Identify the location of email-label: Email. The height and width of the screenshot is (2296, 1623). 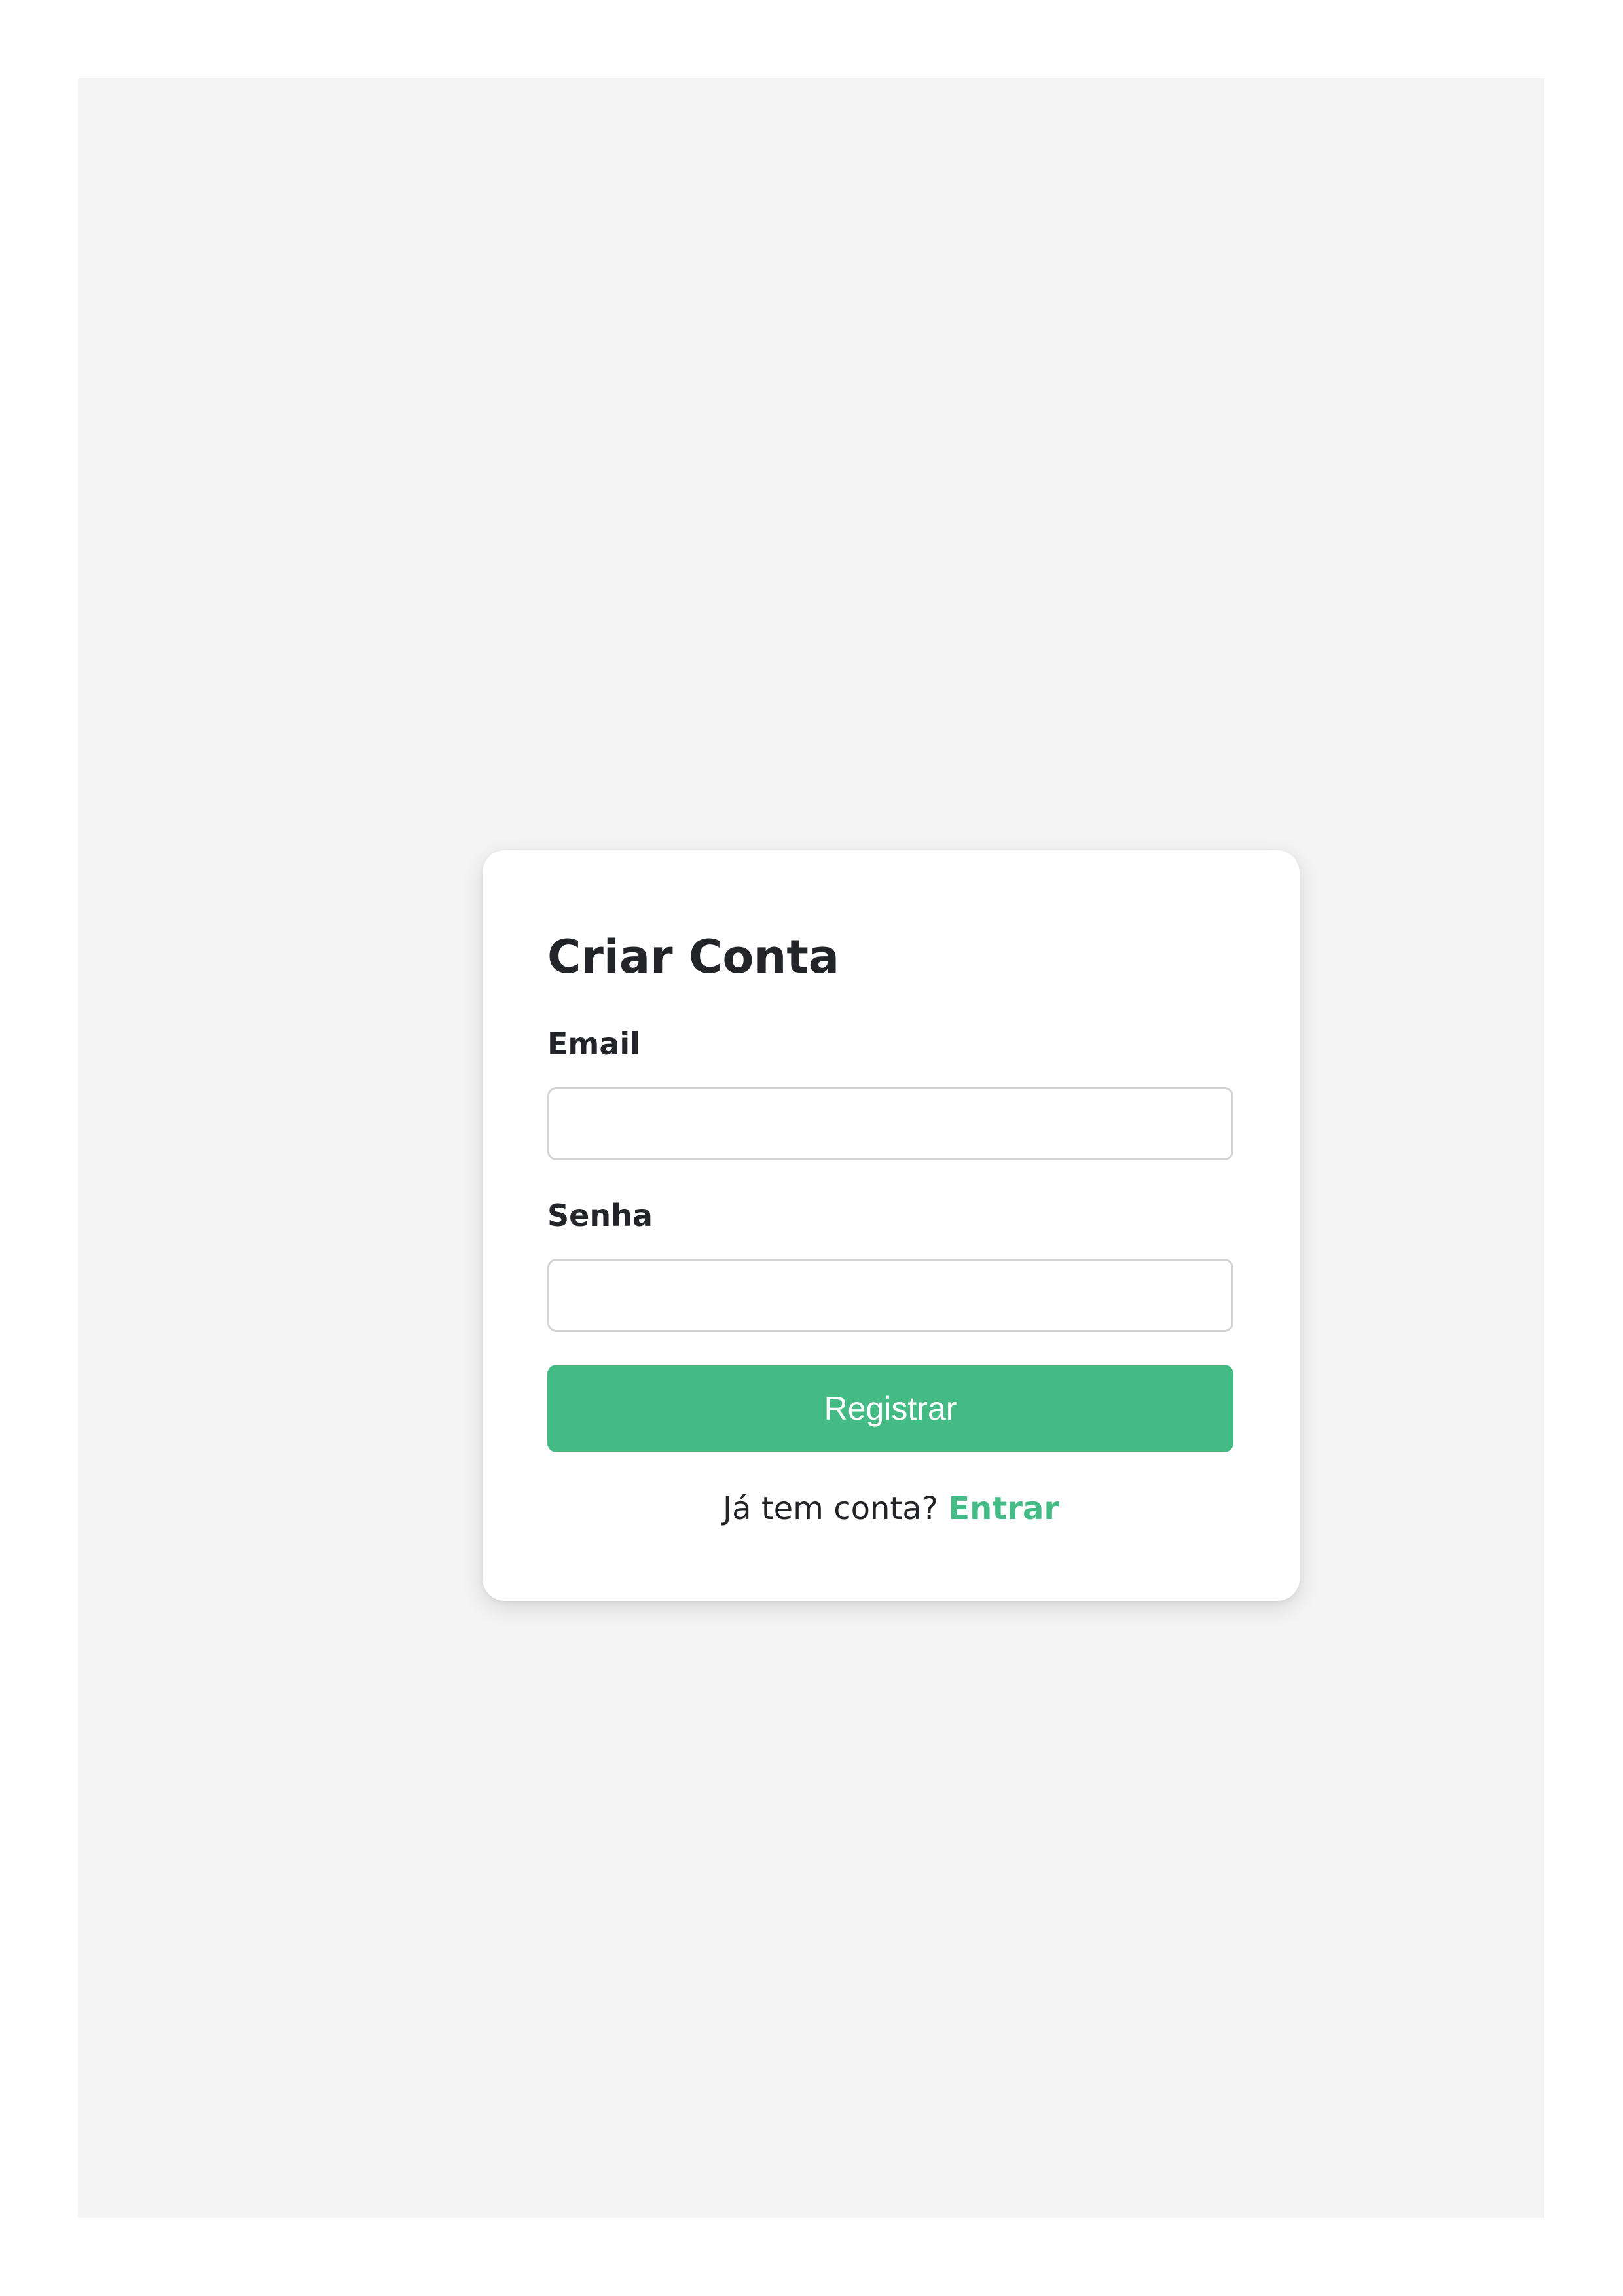
(593, 1044).